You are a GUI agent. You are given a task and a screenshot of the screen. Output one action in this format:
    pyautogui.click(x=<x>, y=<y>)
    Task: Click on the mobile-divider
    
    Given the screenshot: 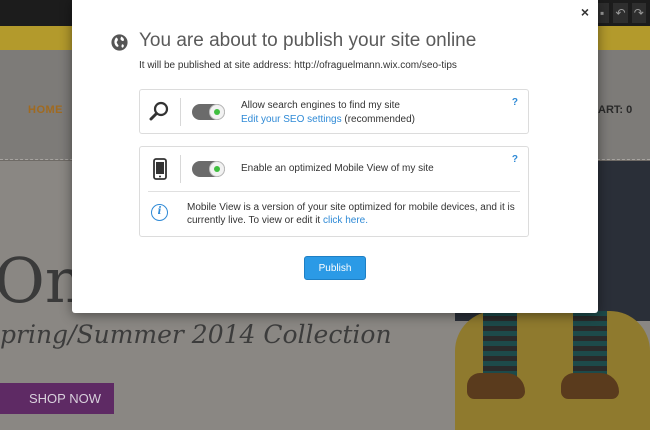 What is the action you would take?
    pyautogui.click(x=180, y=169)
    